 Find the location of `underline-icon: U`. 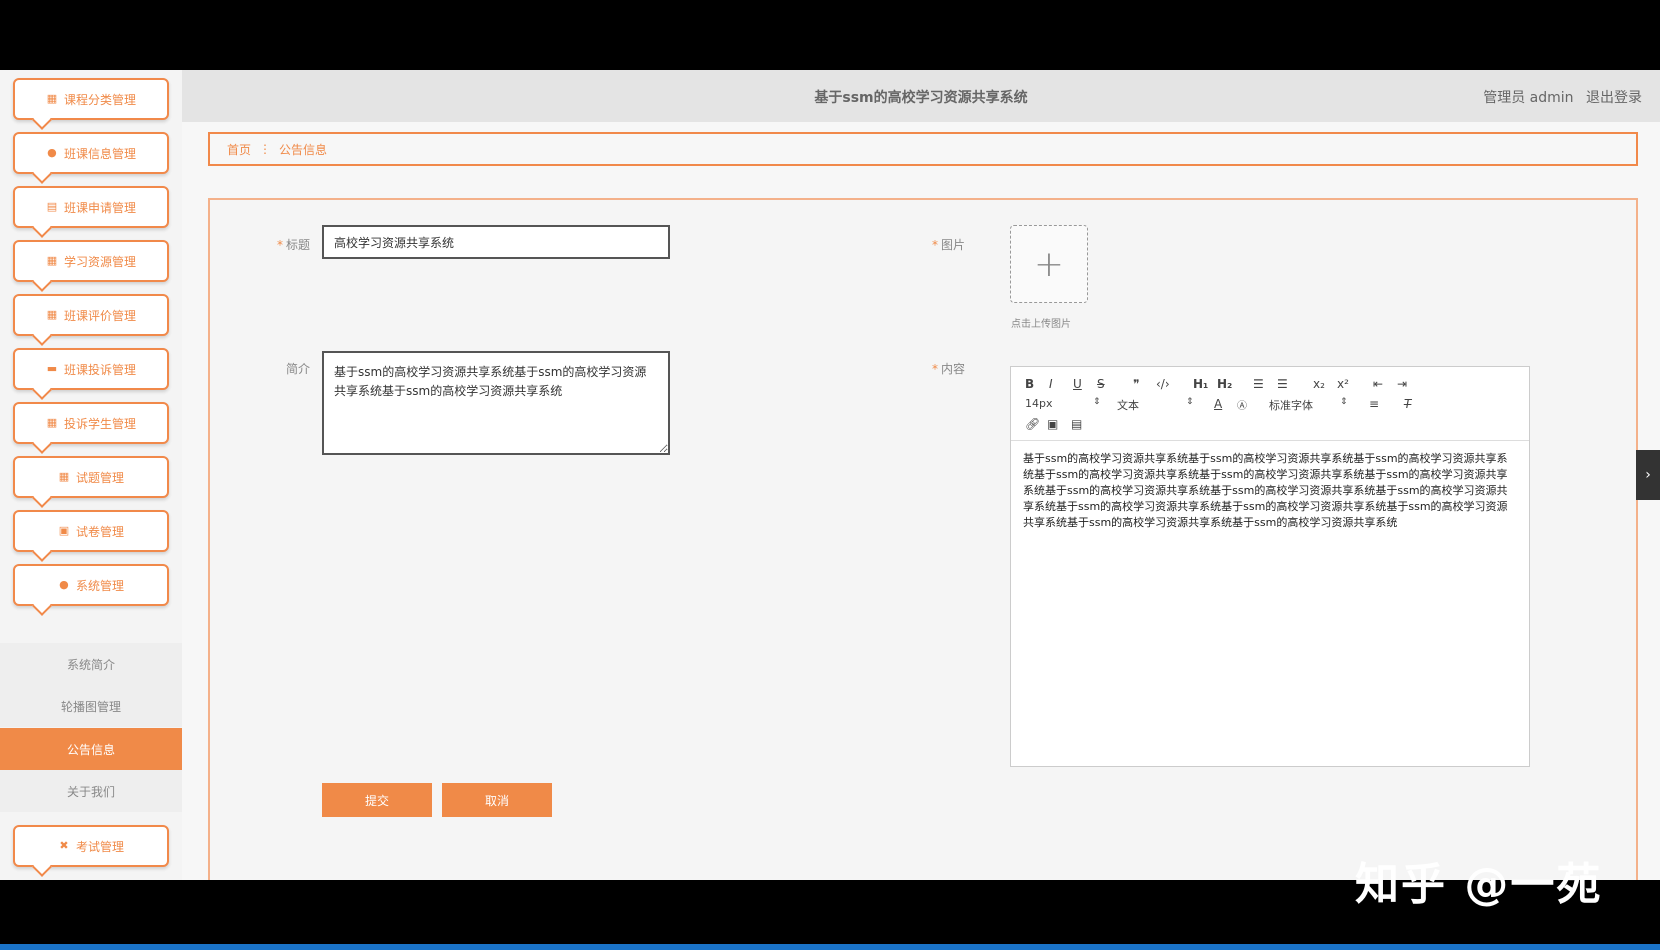

underline-icon: U is located at coordinates (1077, 384).